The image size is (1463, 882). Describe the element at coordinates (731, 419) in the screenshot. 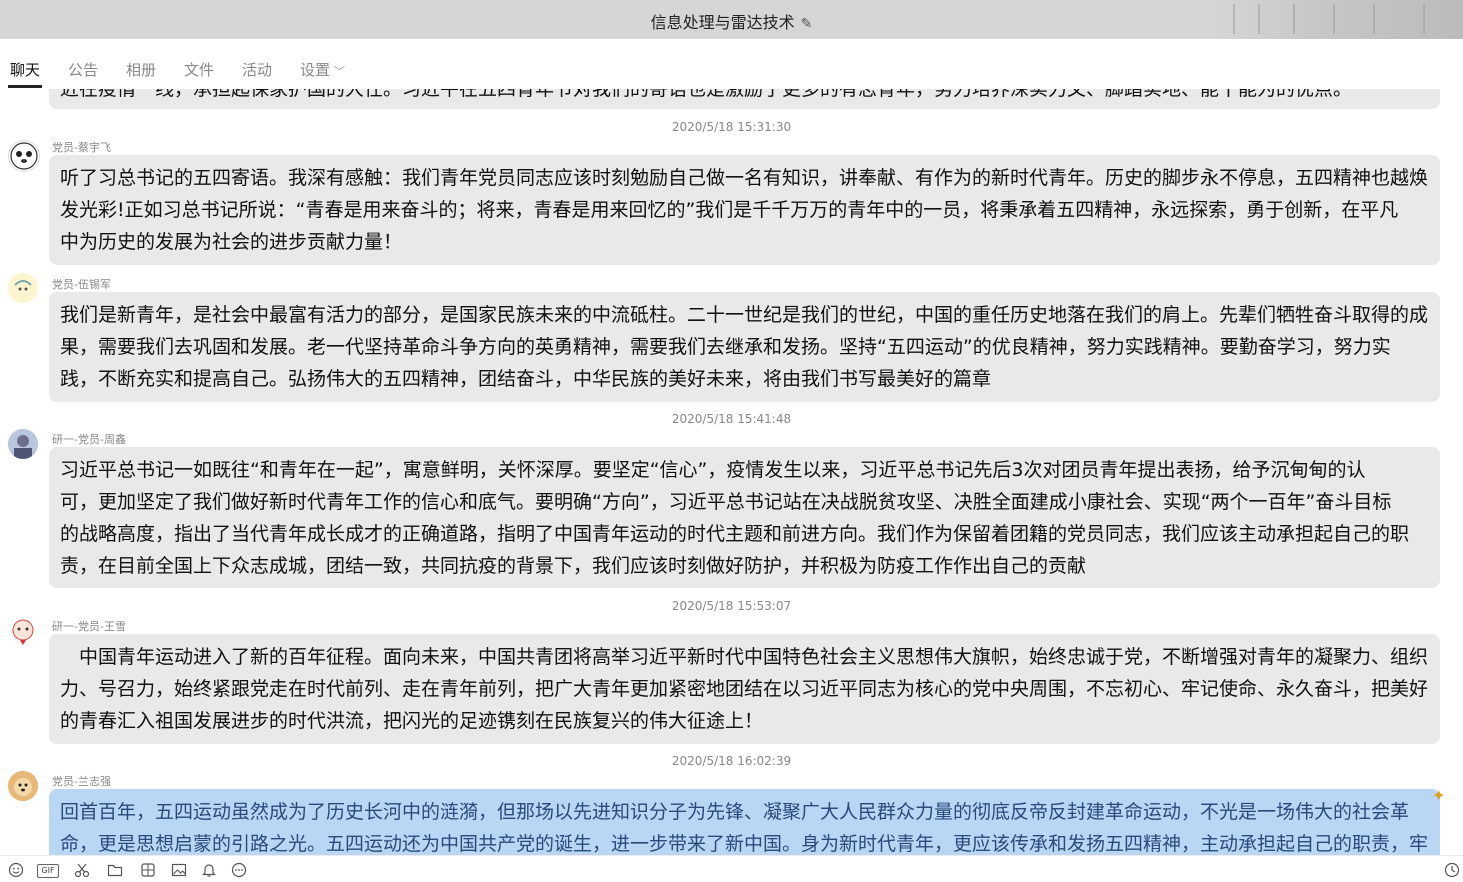

I see `message-timestamp: 2020/5/18 15:41:48` at that location.